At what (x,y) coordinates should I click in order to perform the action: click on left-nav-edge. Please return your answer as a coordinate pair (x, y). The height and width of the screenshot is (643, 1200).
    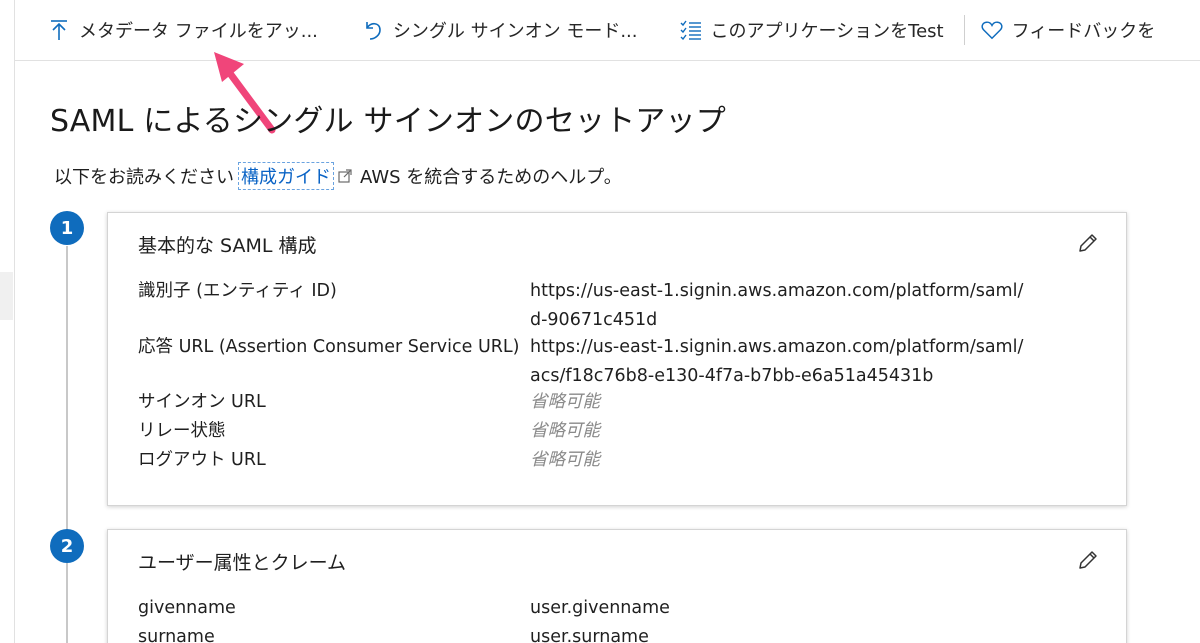
    Looking at the image, I should click on (7, 321).